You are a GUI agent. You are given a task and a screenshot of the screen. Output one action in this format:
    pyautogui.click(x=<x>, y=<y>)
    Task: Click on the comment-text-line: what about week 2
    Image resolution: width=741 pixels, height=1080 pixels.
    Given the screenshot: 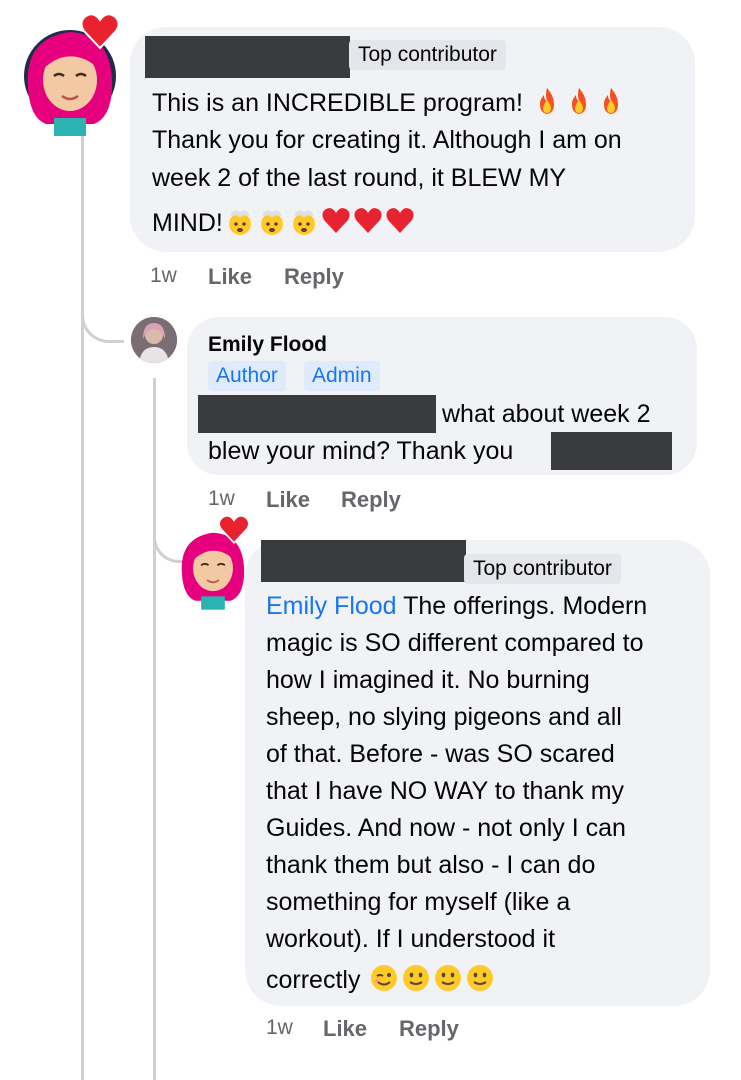 What is the action you would take?
    pyautogui.click(x=546, y=414)
    